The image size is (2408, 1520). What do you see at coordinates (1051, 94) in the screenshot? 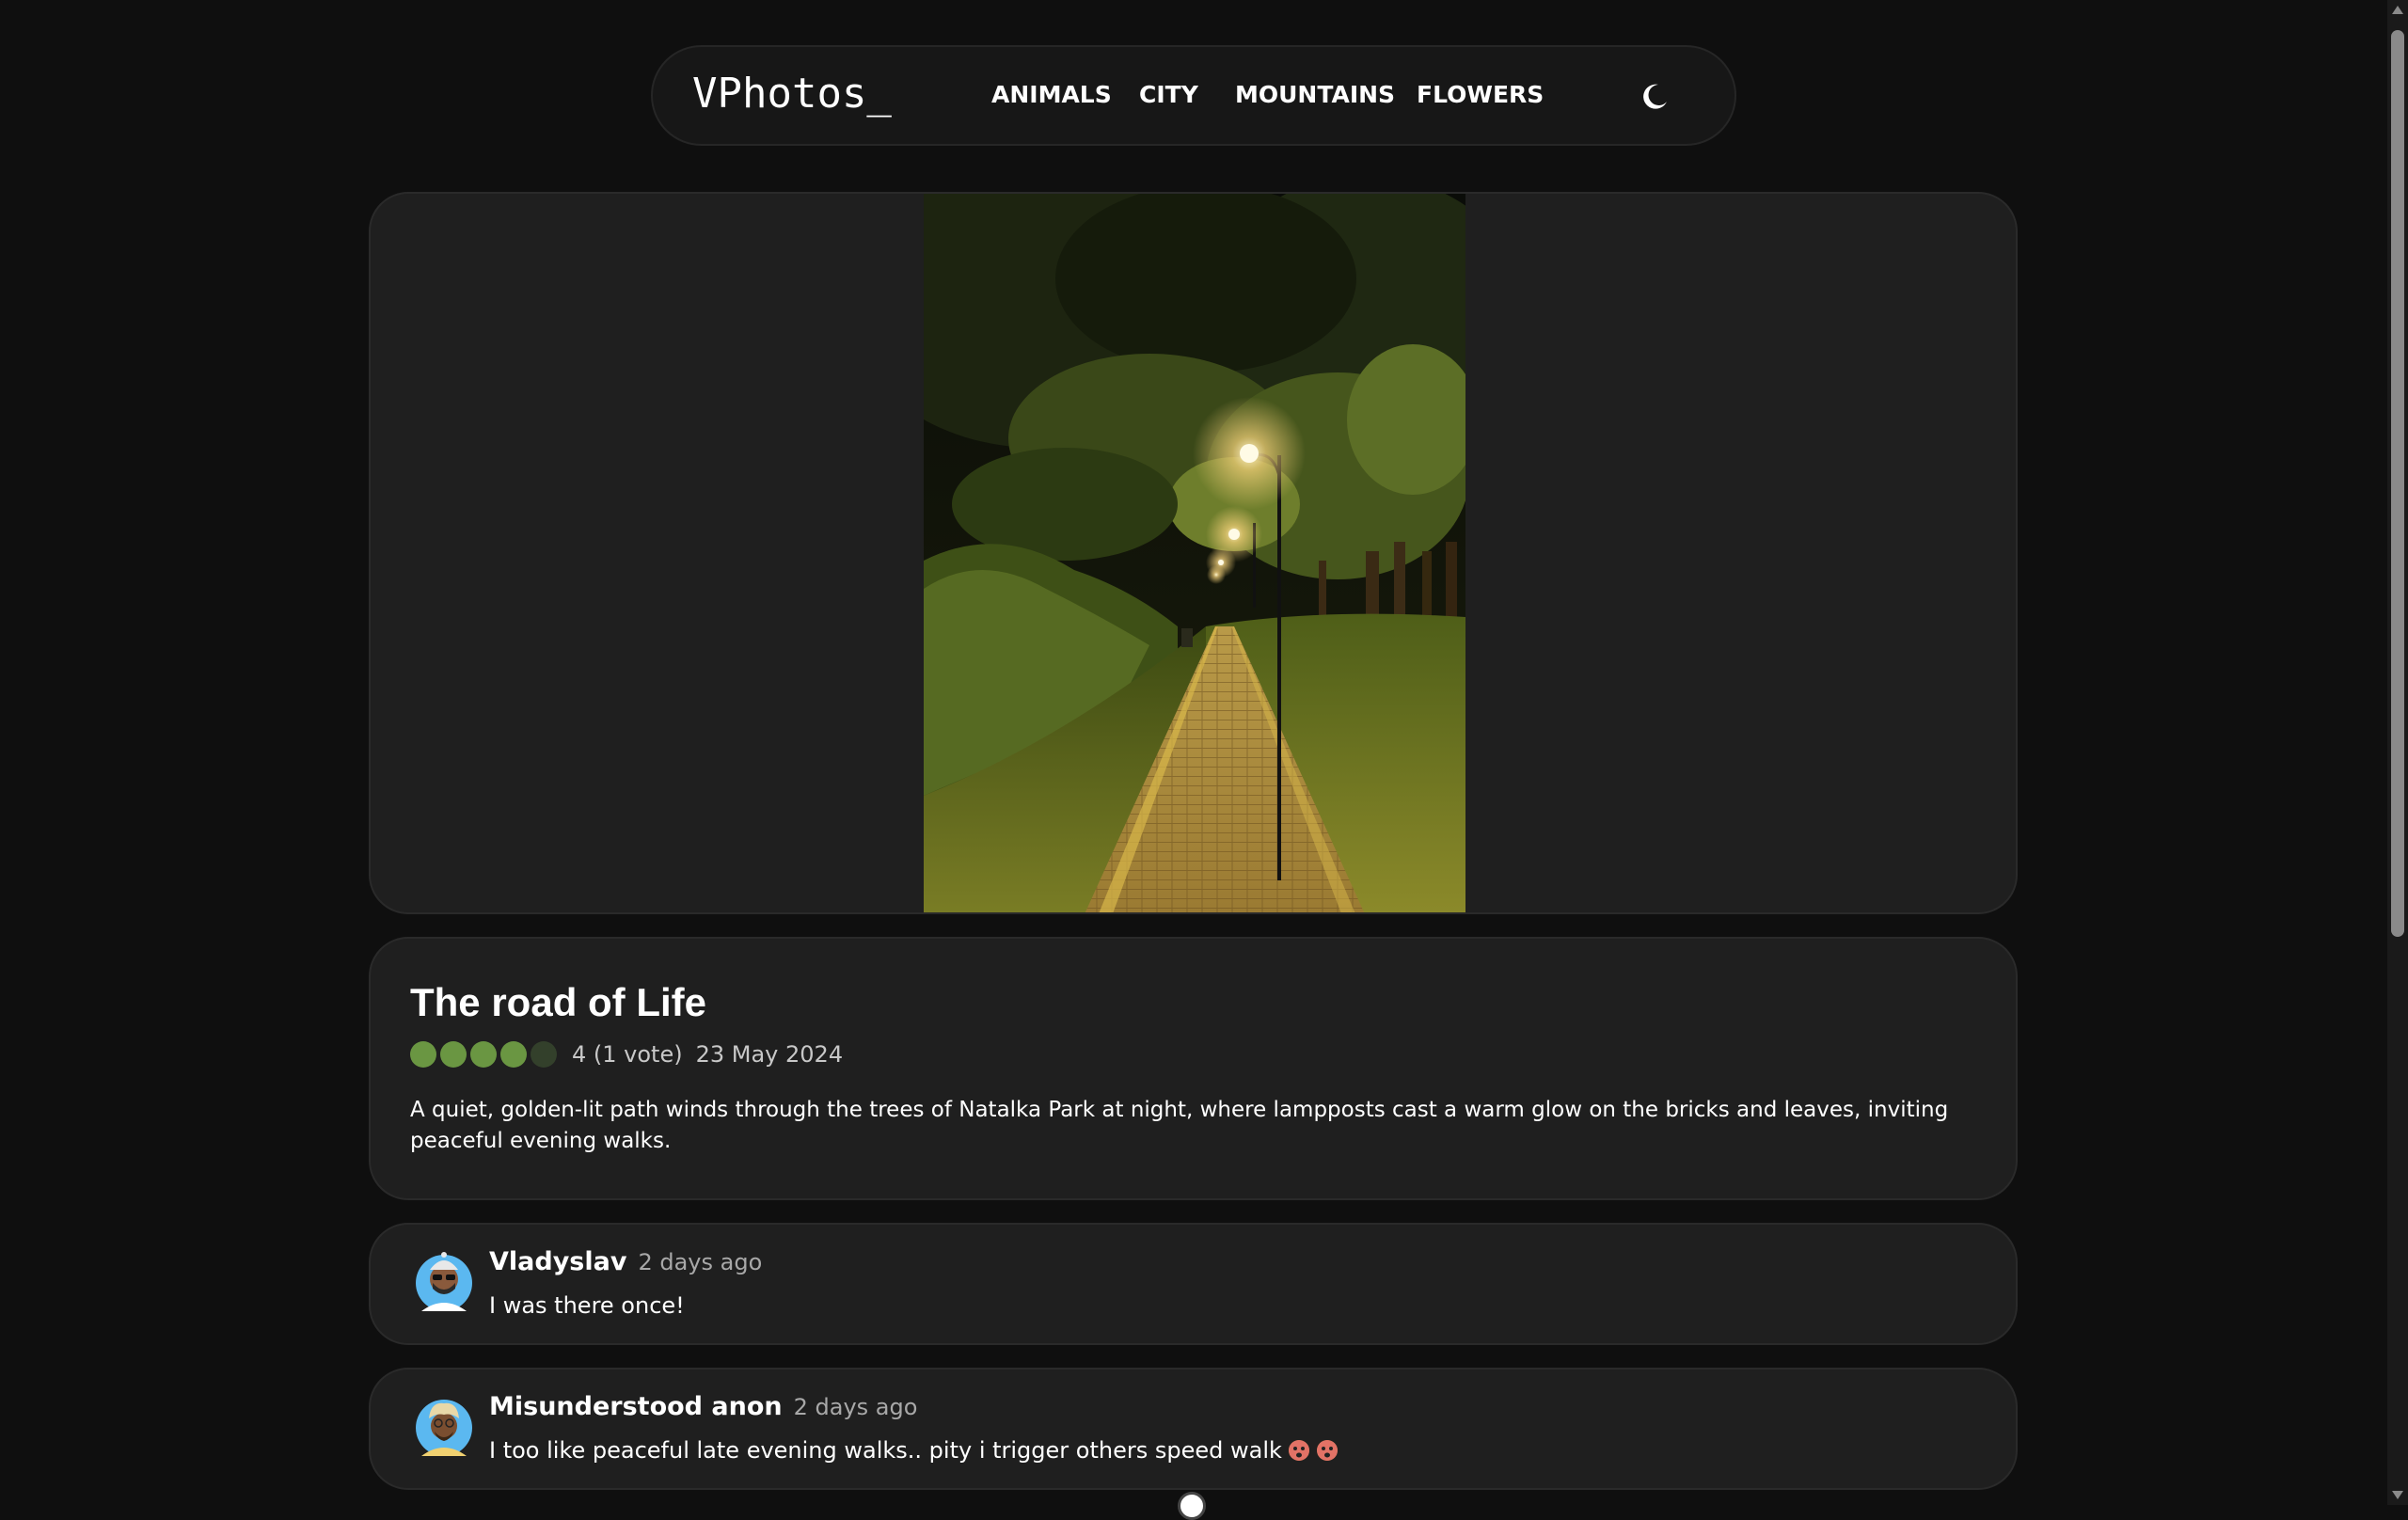
I see `nav-item-animals: ANIMALS` at bounding box center [1051, 94].